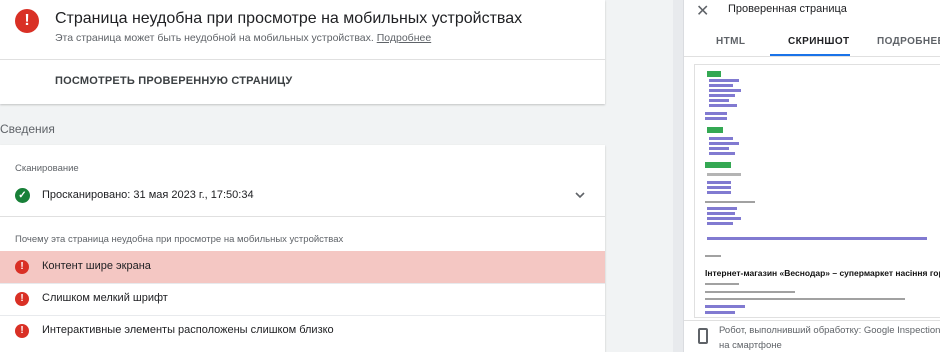 Image resolution: width=940 pixels, height=352 pixels. I want to click on panel-tabs: HTML СКРИНШОТ ПОДРОБНЕЕ, so click(812, 42).